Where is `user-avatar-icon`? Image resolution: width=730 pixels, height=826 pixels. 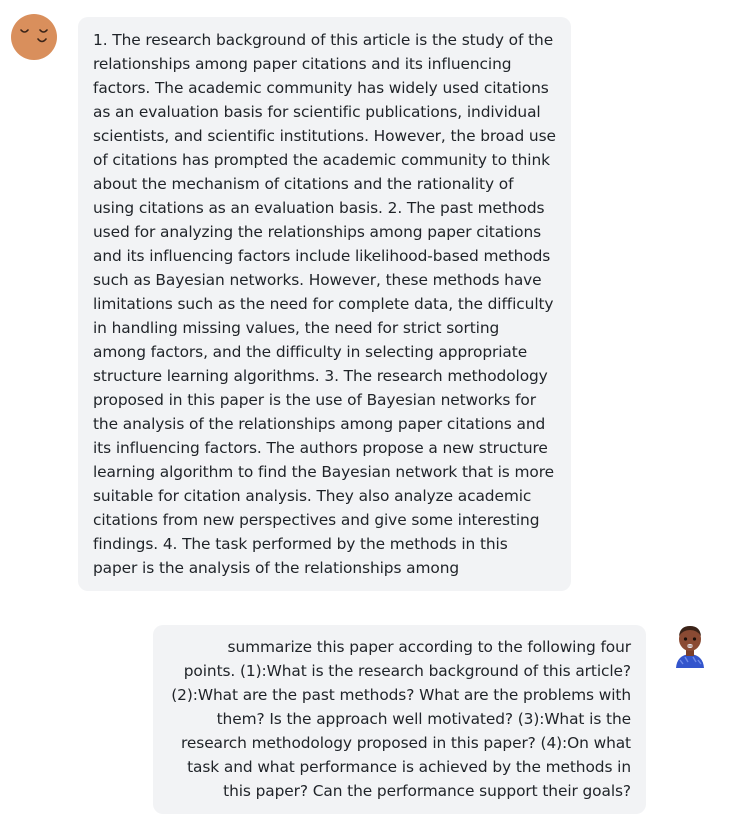 user-avatar-icon is located at coordinates (690, 646).